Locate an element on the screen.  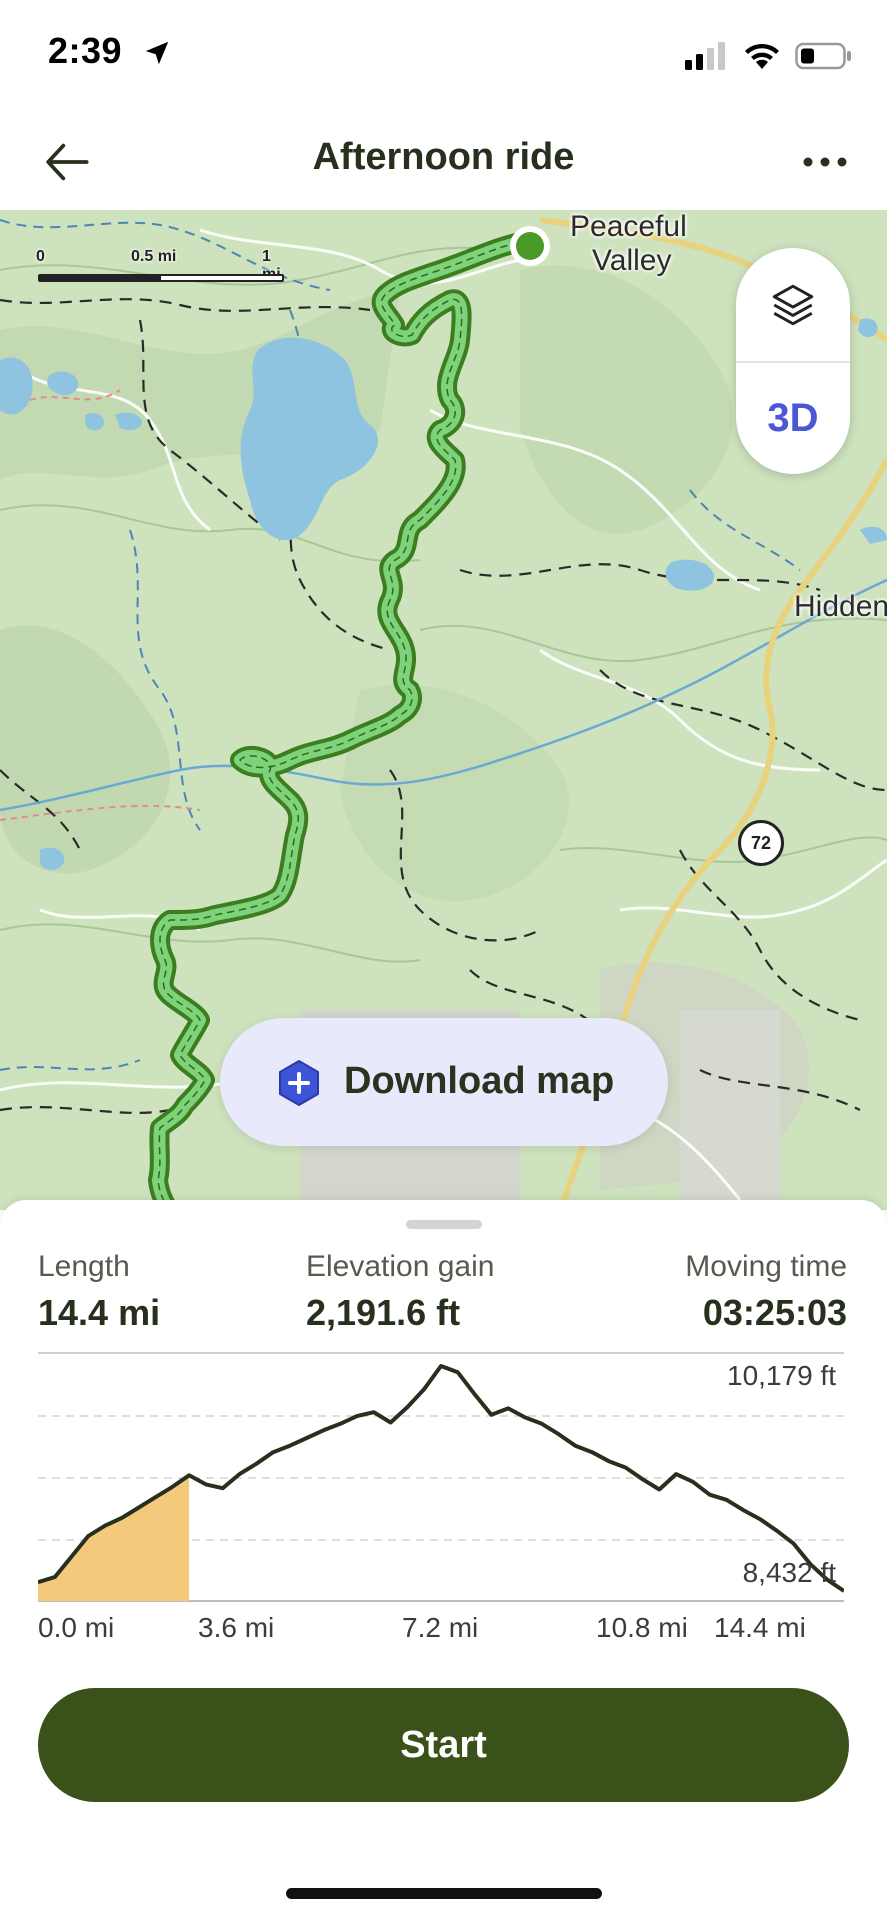
stat-length: Length 14.4 mi is located at coordinates (99, 1292).